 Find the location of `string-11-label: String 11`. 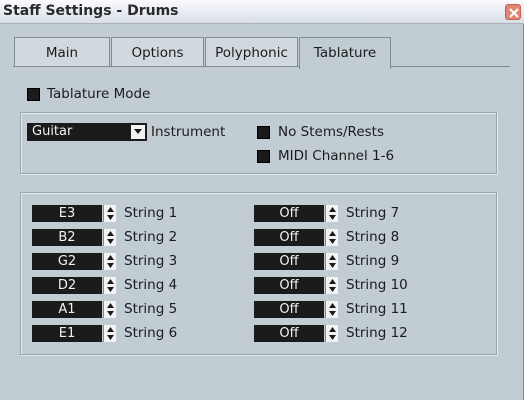

string-11-label: String 11 is located at coordinates (377, 309).